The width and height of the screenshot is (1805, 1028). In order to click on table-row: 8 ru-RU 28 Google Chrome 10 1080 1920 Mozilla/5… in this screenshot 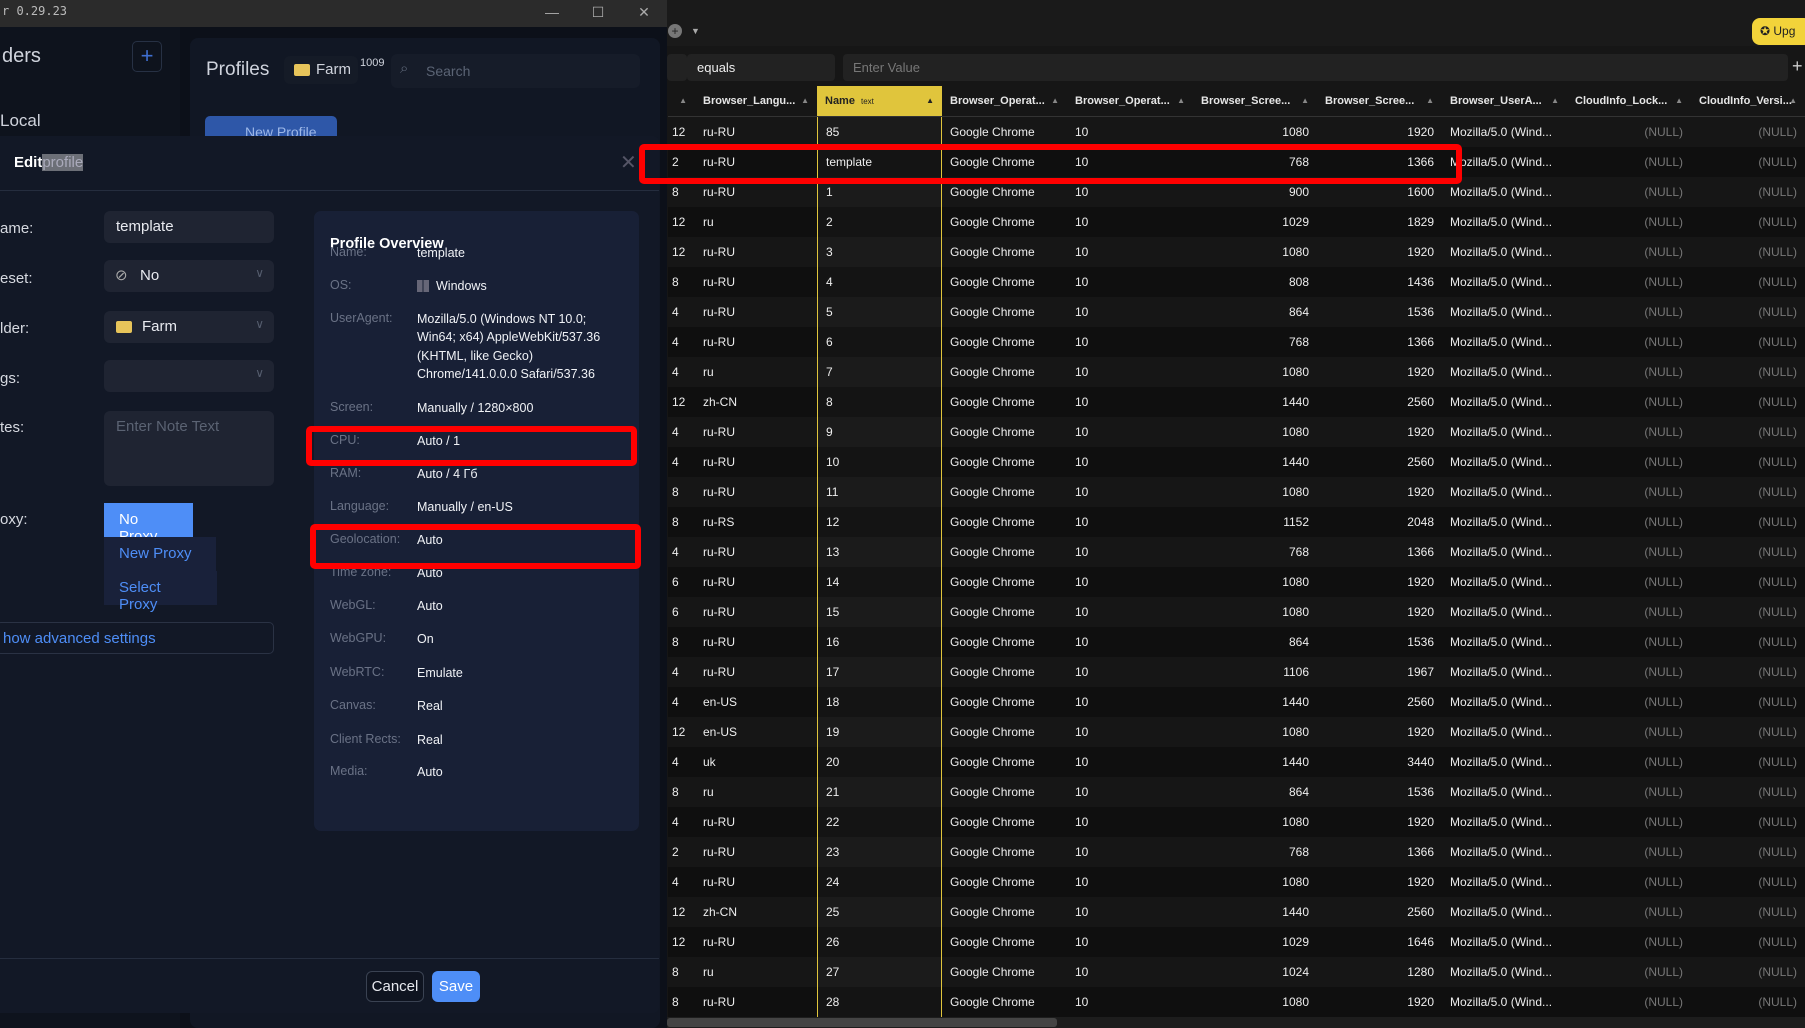, I will do `click(1236, 1002)`.